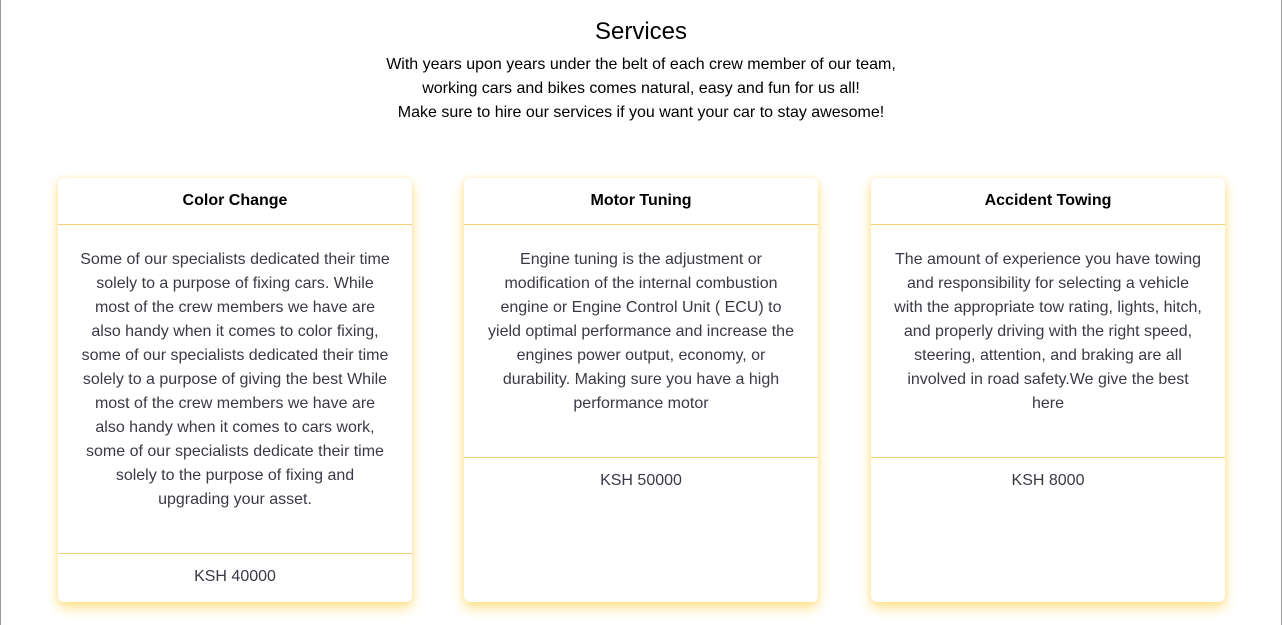 Image resolution: width=1282 pixels, height=625 pixels. Describe the element at coordinates (235, 201) in the screenshot. I see `card-title: Color Change` at that location.